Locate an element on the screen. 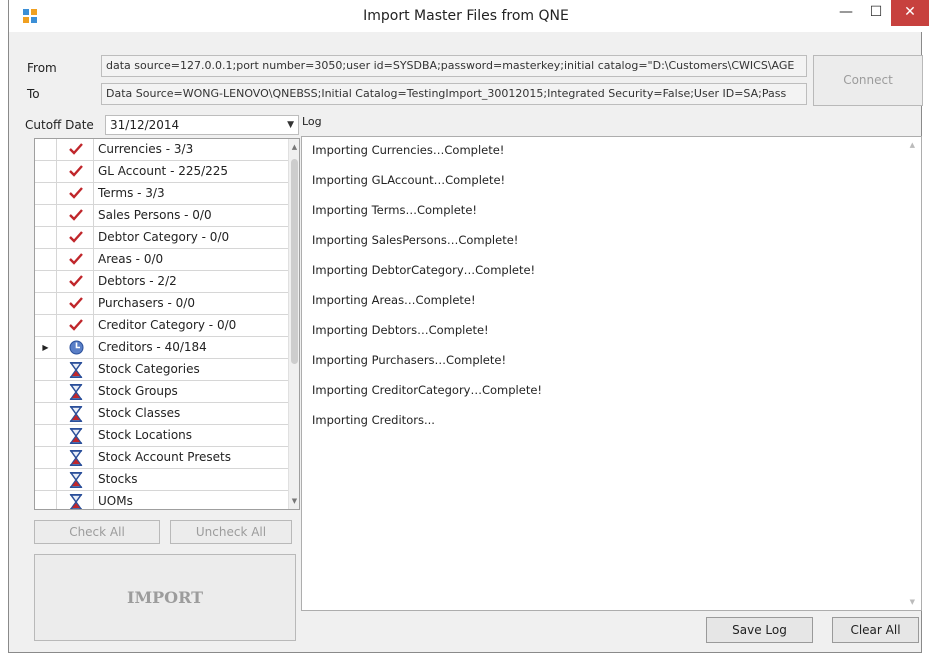 Image resolution: width=930 pixels, height=659 pixels. list-item: Areas - 0/0 is located at coordinates (161, 260).